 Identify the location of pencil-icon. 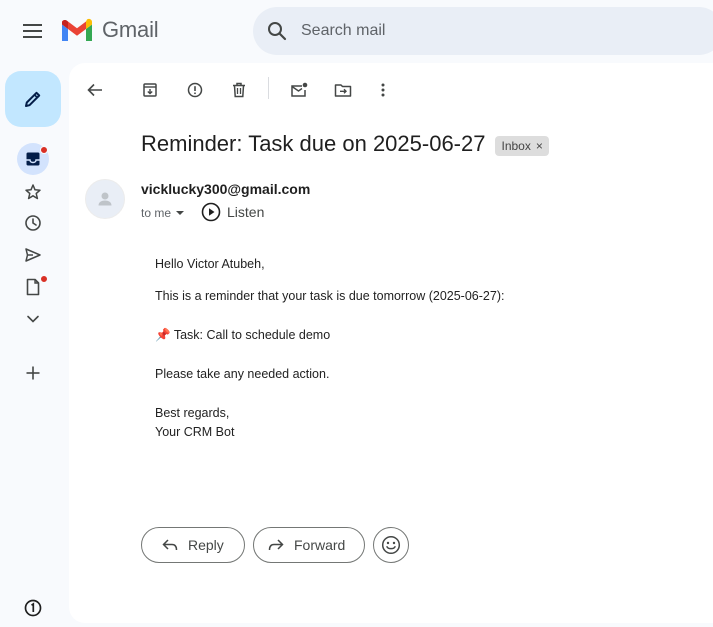
(33, 99).